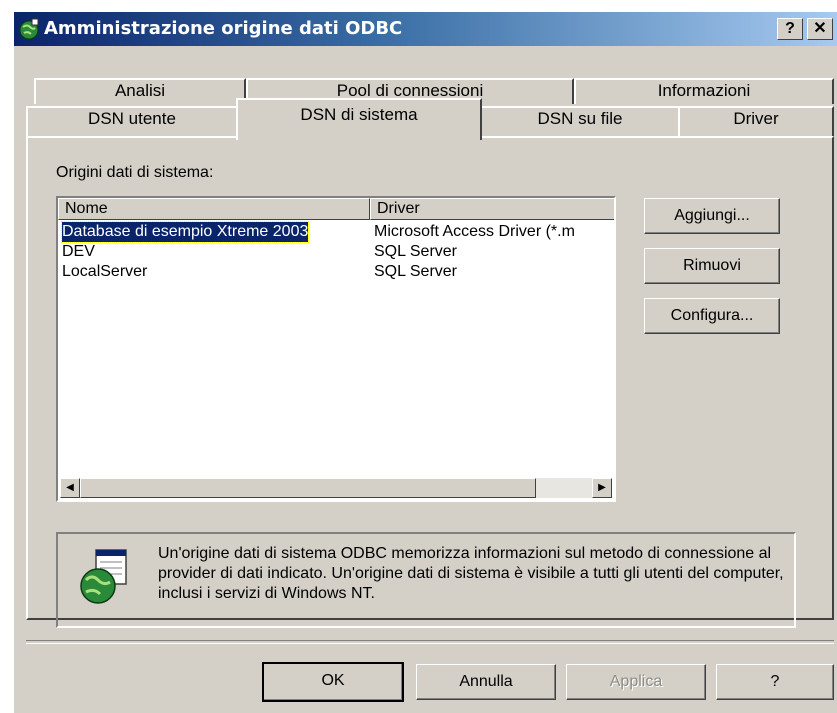 The width and height of the screenshot is (837, 713). I want to click on scroll-right-arrow-icon: ▶, so click(602, 488).